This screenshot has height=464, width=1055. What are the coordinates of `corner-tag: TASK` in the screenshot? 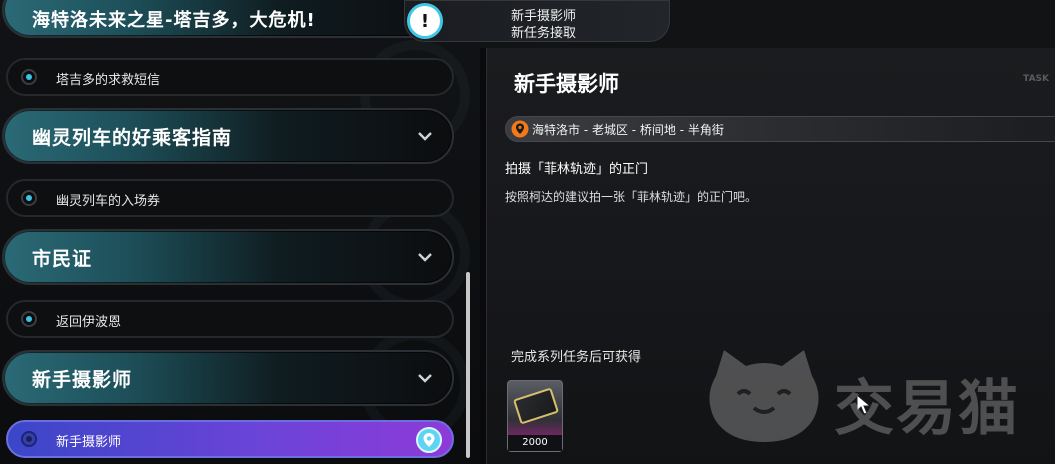 It's located at (1036, 79).